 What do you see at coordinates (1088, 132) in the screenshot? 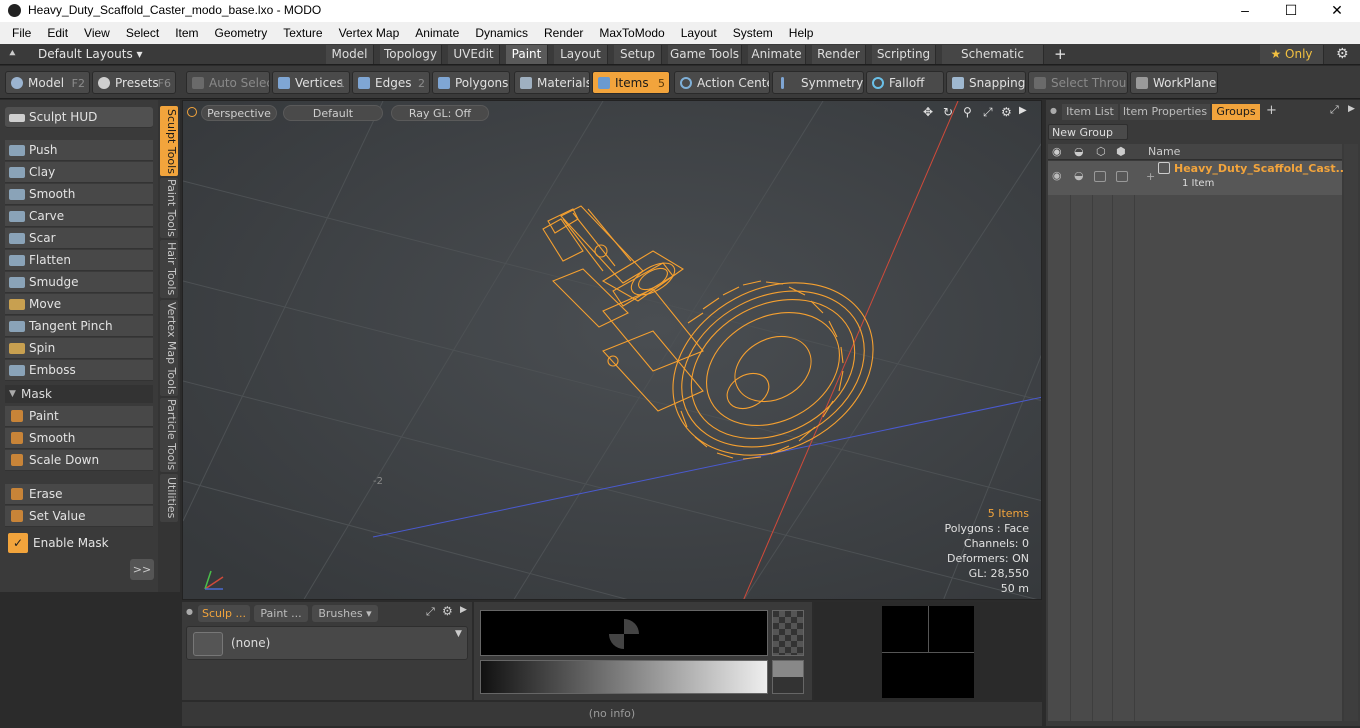
I see `new-group-button: New Group` at bounding box center [1088, 132].